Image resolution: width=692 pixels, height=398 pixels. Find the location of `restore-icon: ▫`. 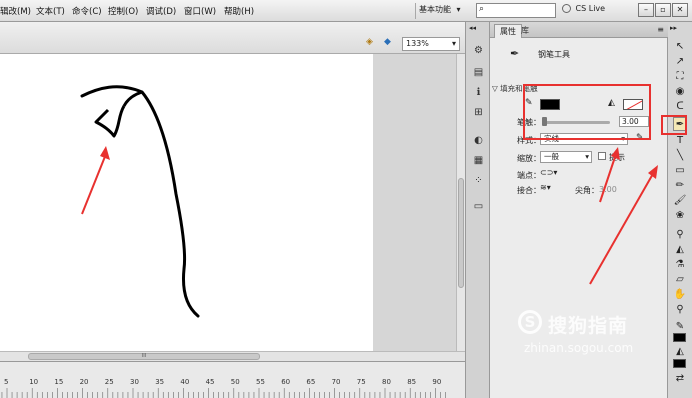

restore-icon: ▫ is located at coordinates (663, 10).